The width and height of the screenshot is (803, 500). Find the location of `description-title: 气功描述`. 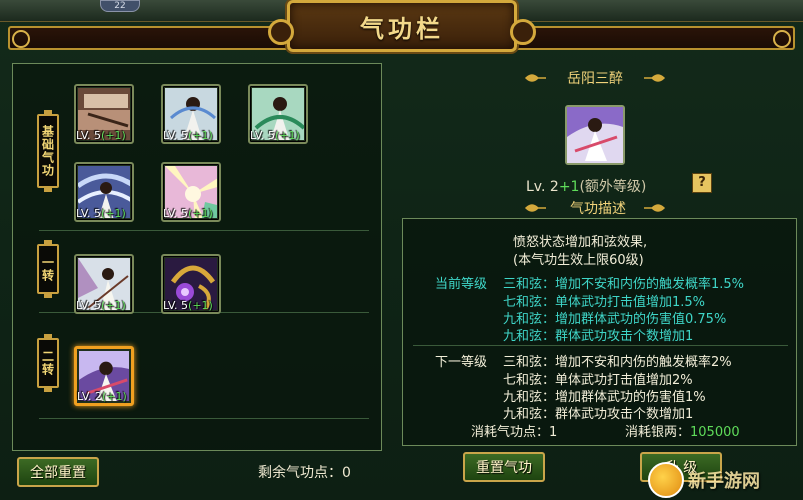

description-title: 气功描述 is located at coordinates (598, 209).